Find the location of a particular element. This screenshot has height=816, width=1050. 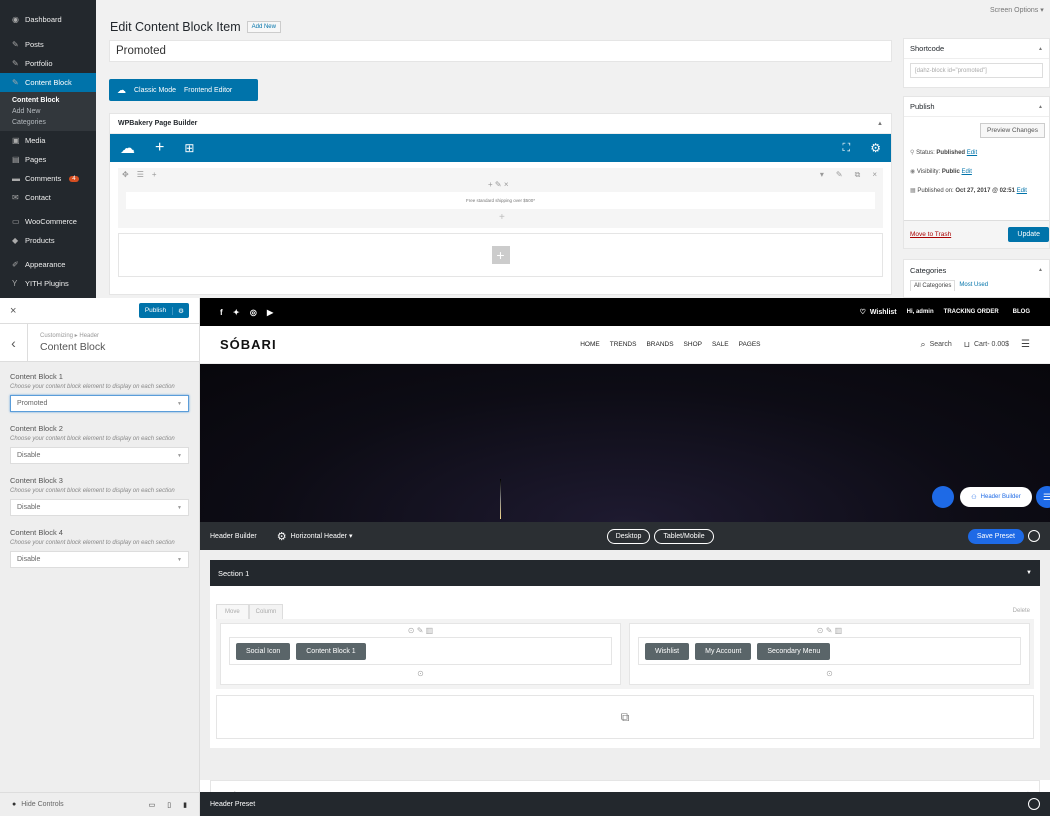

tab-move: Move is located at coordinates (232, 611).